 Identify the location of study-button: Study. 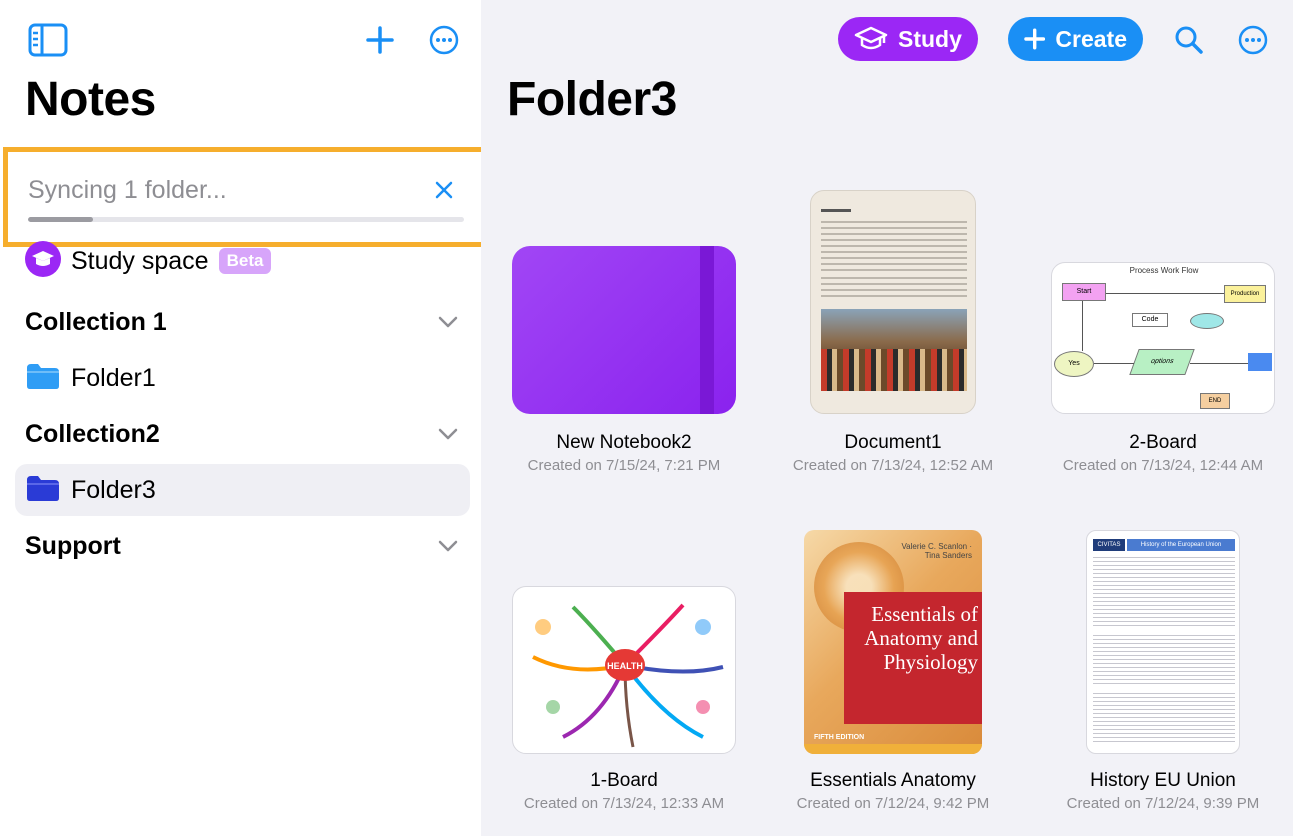
(908, 39).